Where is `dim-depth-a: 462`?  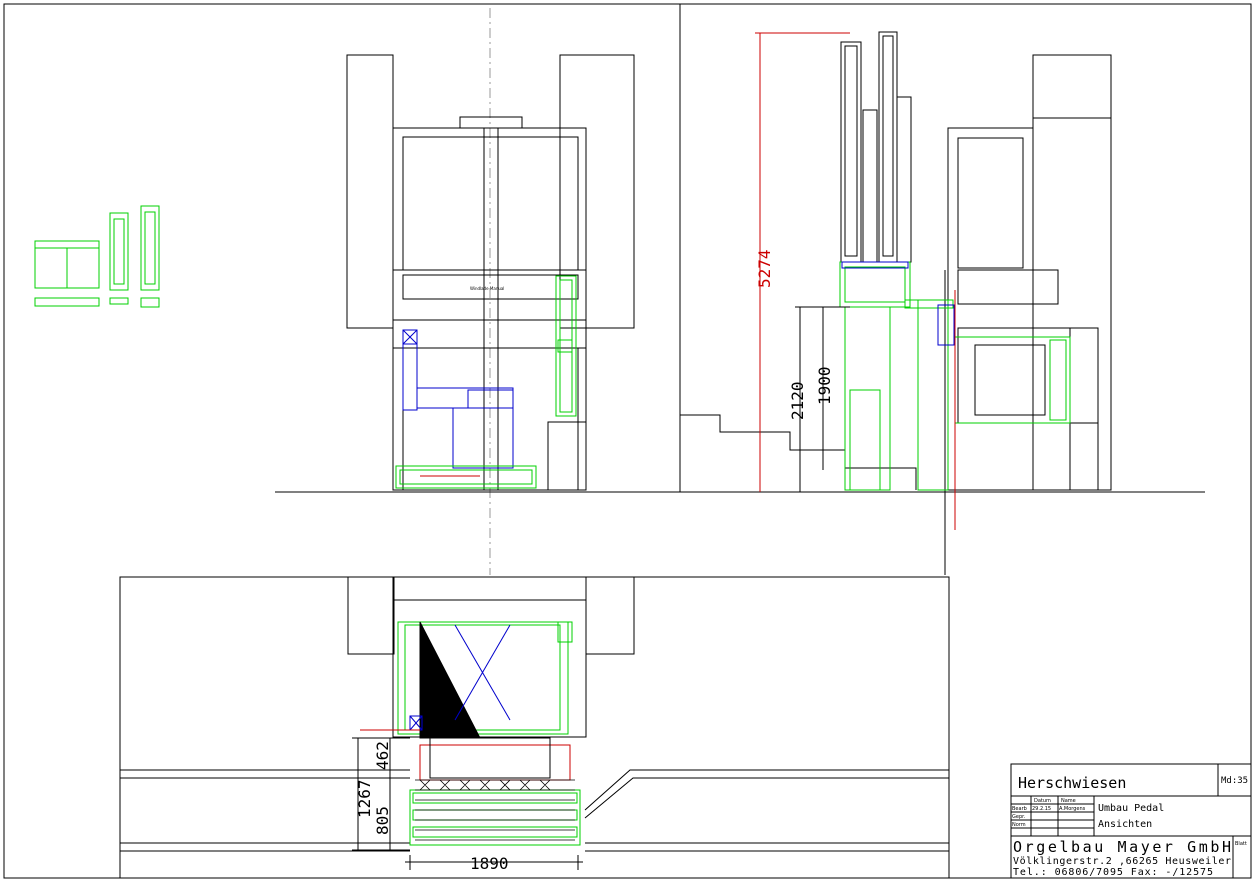 dim-depth-a: 462 is located at coordinates (382, 755).